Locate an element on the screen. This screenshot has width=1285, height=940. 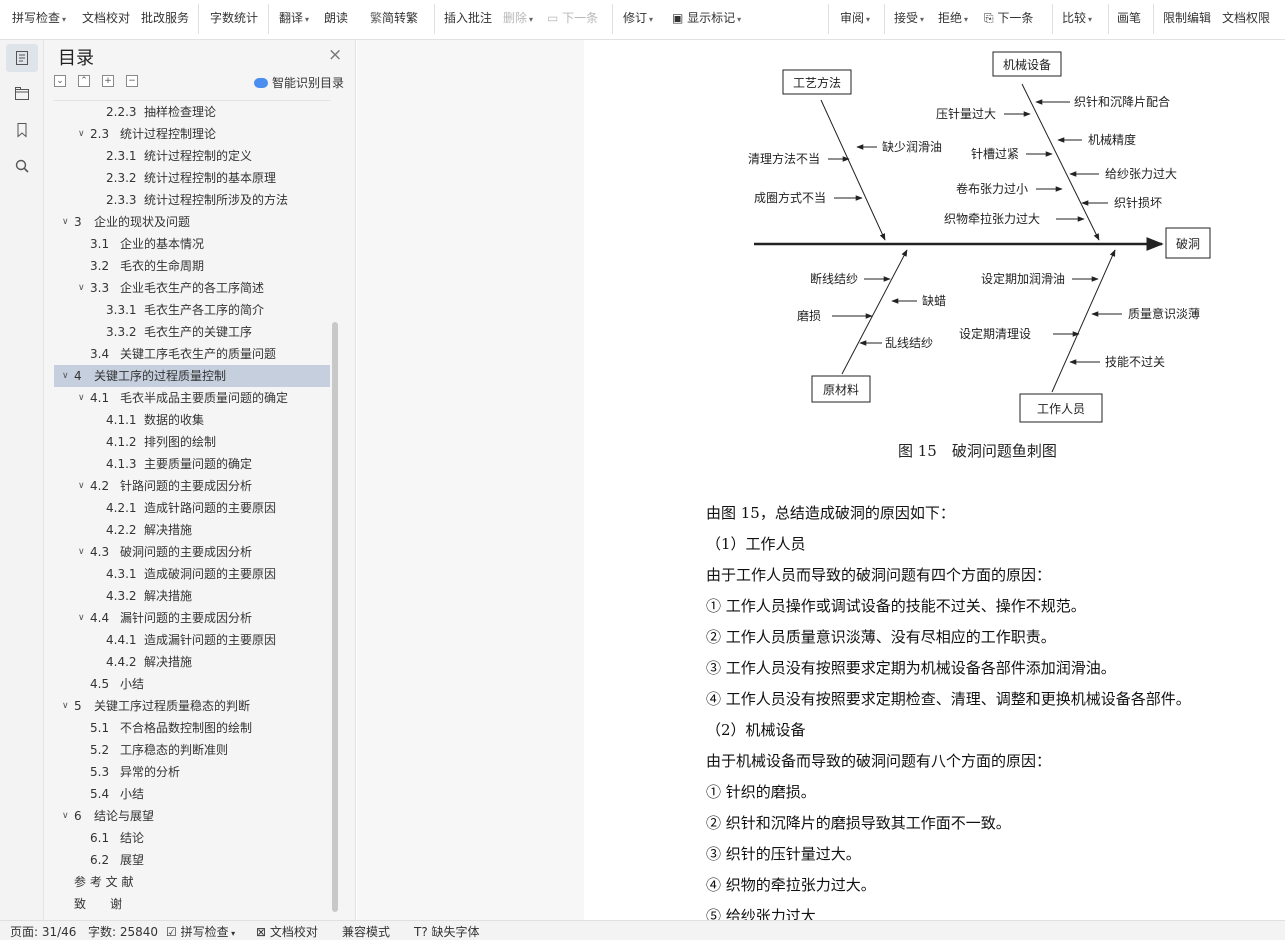
delete-comment-button: 删除 ▾ is located at coordinates (518, 18).